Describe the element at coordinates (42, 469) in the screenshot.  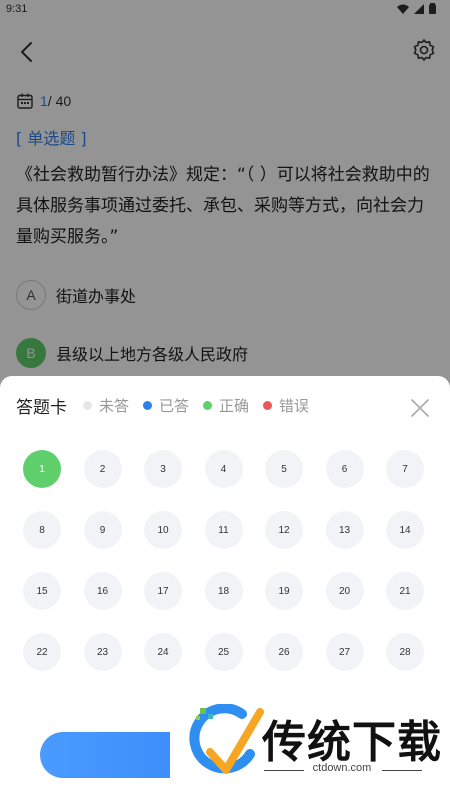
I see `question-number-cell: 1` at that location.